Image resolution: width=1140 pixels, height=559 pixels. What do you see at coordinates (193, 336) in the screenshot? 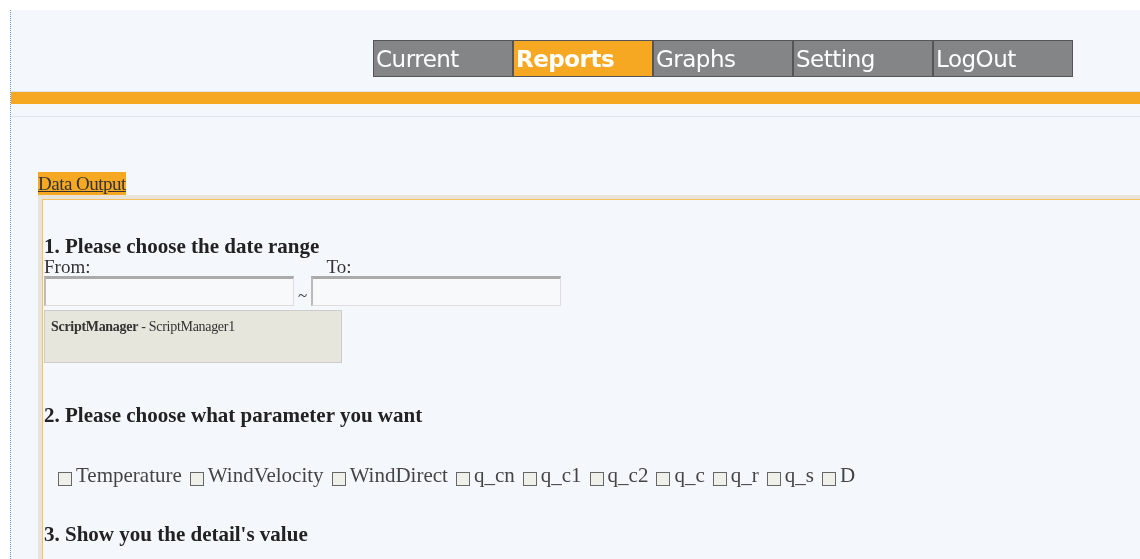
I see `script-manager-control: ScriptManager - ScriptManager1` at bounding box center [193, 336].